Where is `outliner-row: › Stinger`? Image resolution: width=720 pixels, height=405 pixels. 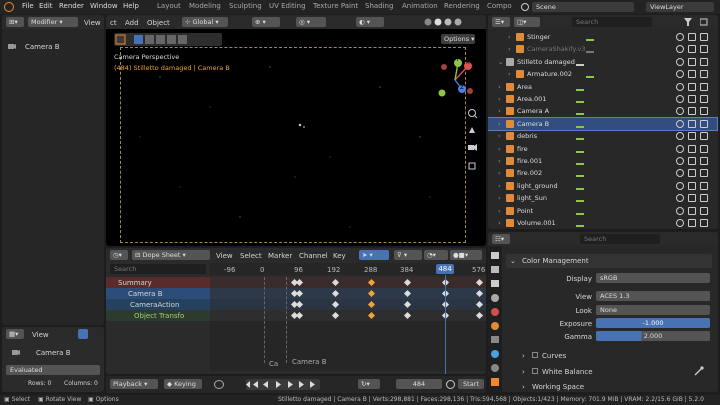 outliner-row: › Stinger is located at coordinates (602, 37).